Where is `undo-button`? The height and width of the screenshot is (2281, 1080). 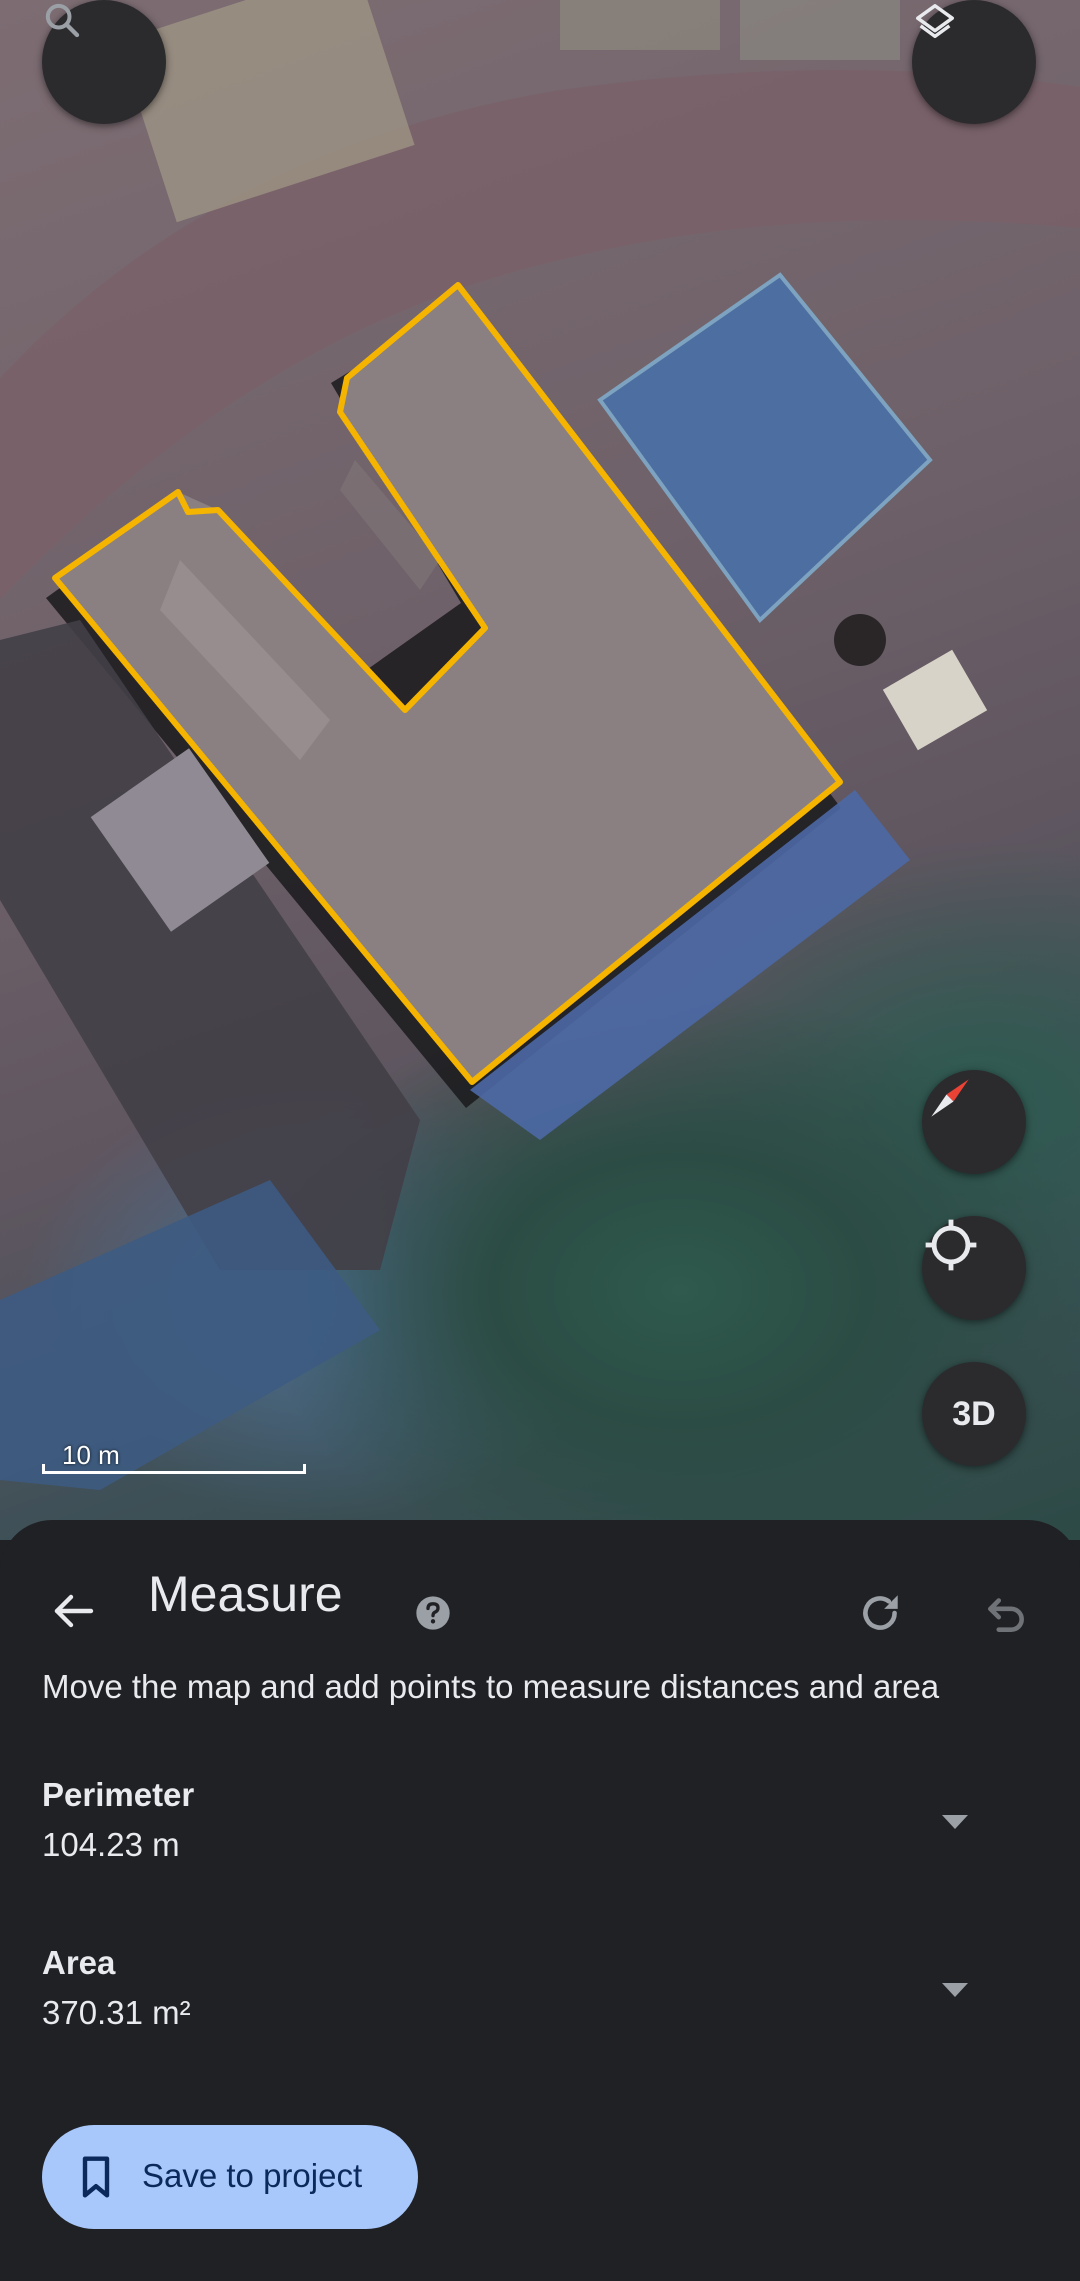 undo-button is located at coordinates (1005, 1615).